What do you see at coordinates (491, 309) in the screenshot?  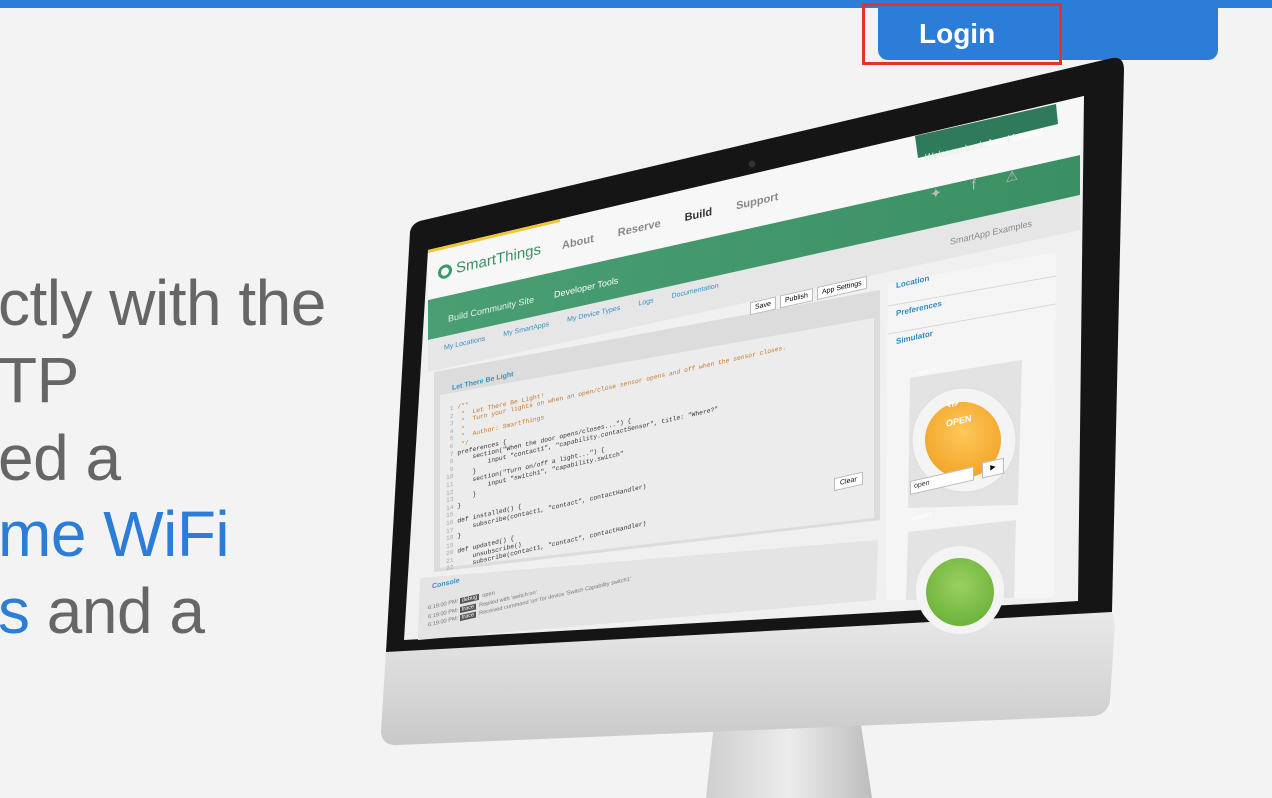 I see `subnav-community: Build Community Site` at bounding box center [491, 309].